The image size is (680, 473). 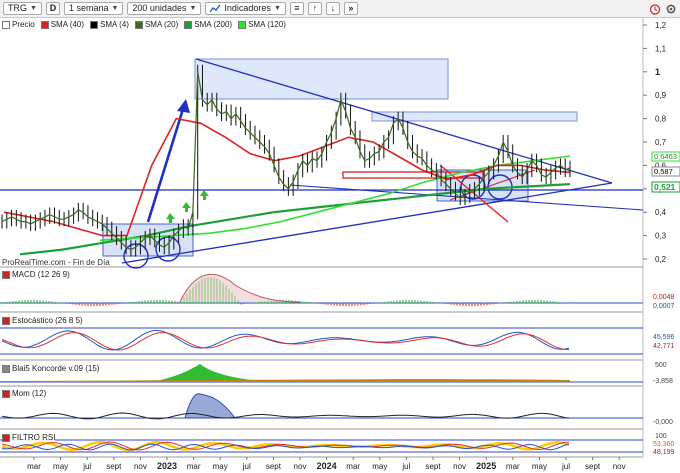 I want to click on price-value-text: 0,587, so click(x=663, y=171).